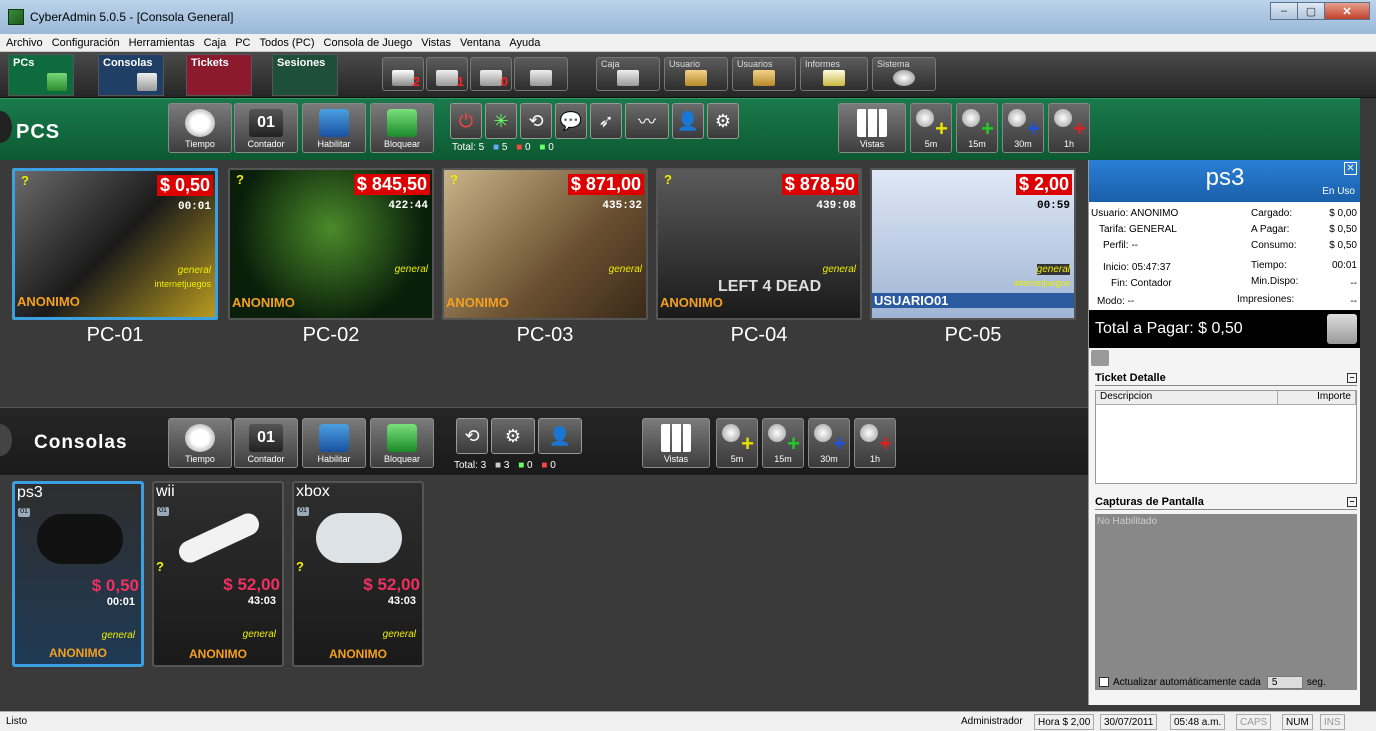 The image size is (1376, 731). What do you see at coordinates (834, 74) in the screenshot?
I see `informes-button: Informes` at bounding box center [834, 74].